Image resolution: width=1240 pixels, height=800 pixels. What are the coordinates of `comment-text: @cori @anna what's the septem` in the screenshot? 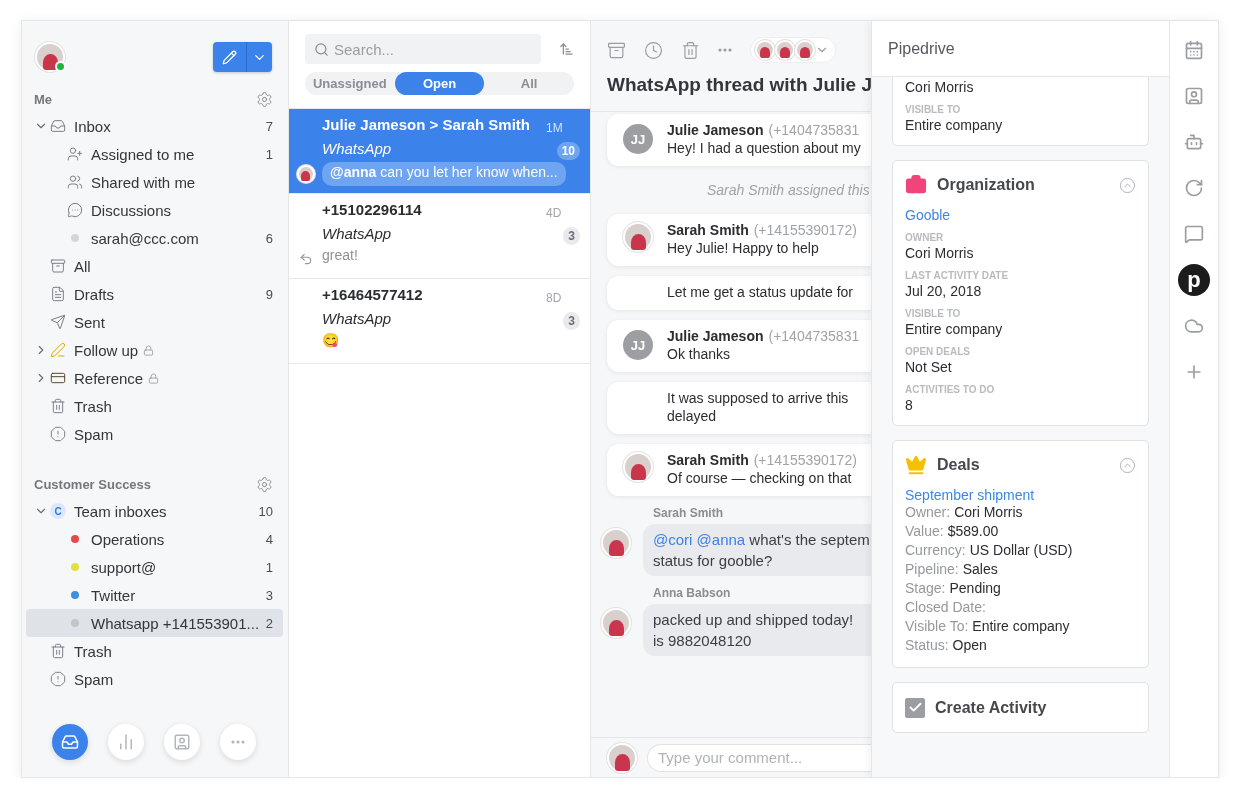 It's located at (762, 539).